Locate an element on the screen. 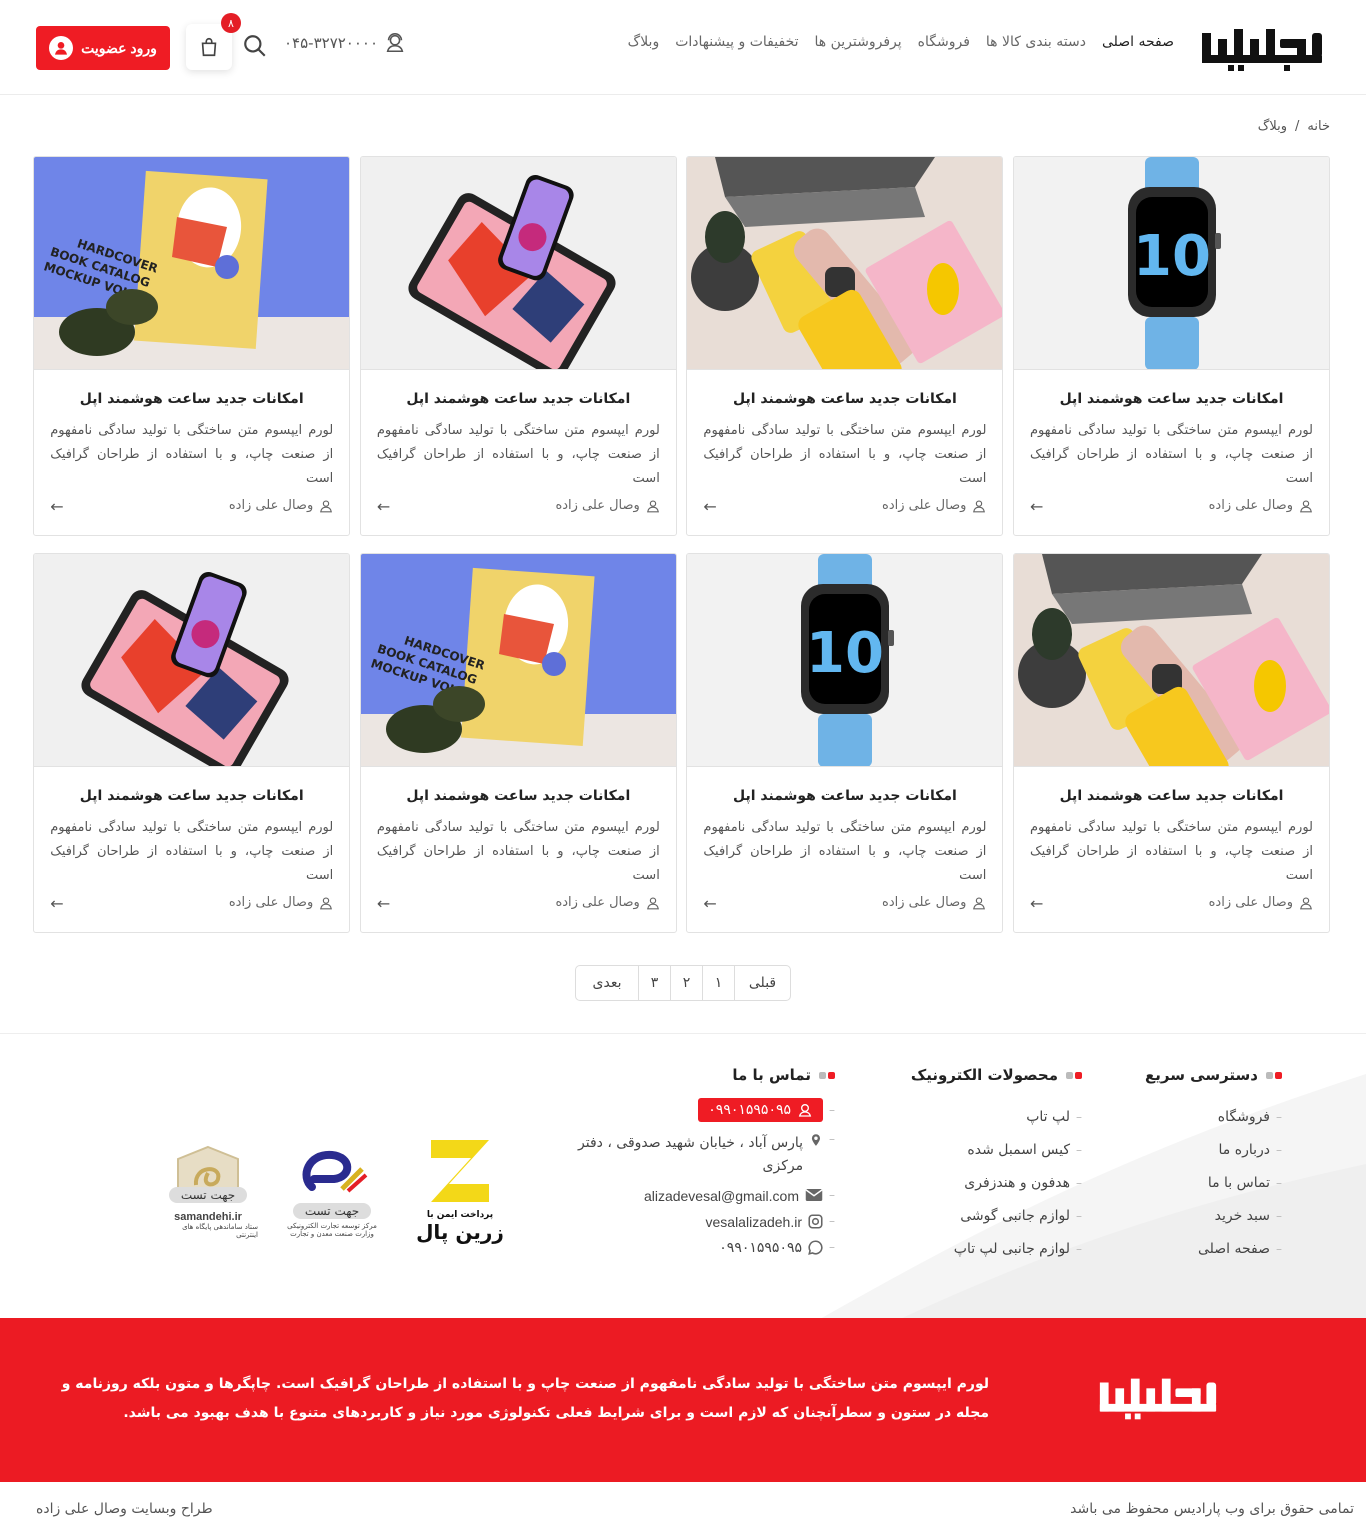 This screenshot has height=1539, width=1366. tablet-icon is located at coordinates (518, 263).